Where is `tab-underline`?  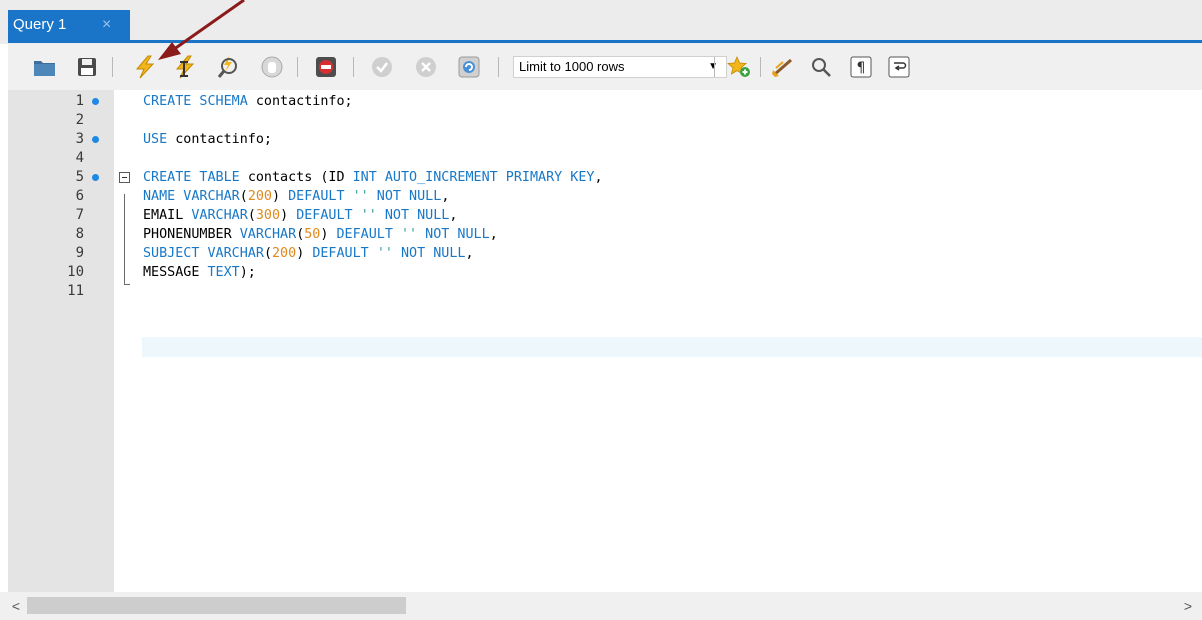
tab-underline is located at coordinates (605, 41).